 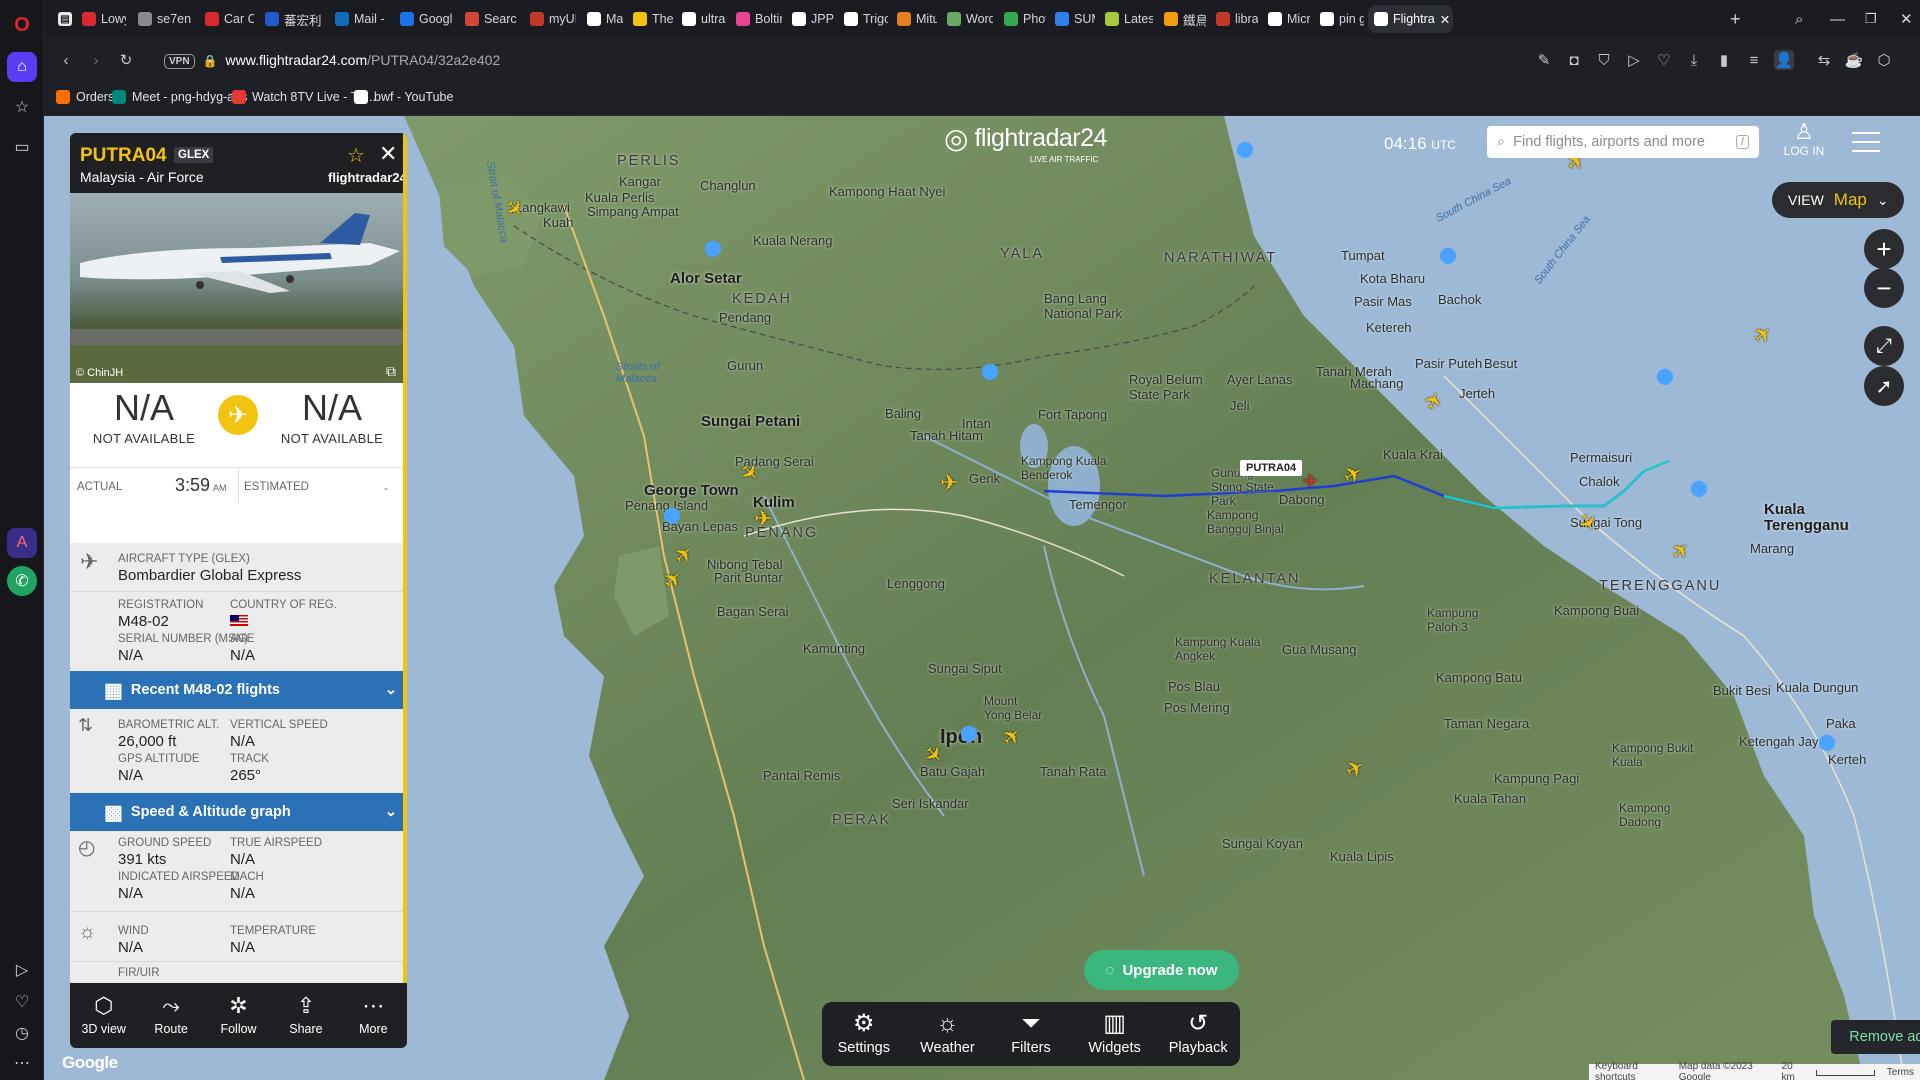 What do you see at coordinates (332, 408) in the screenshot?
I see `destination-code: N/A` at bounding box center [332, 408].